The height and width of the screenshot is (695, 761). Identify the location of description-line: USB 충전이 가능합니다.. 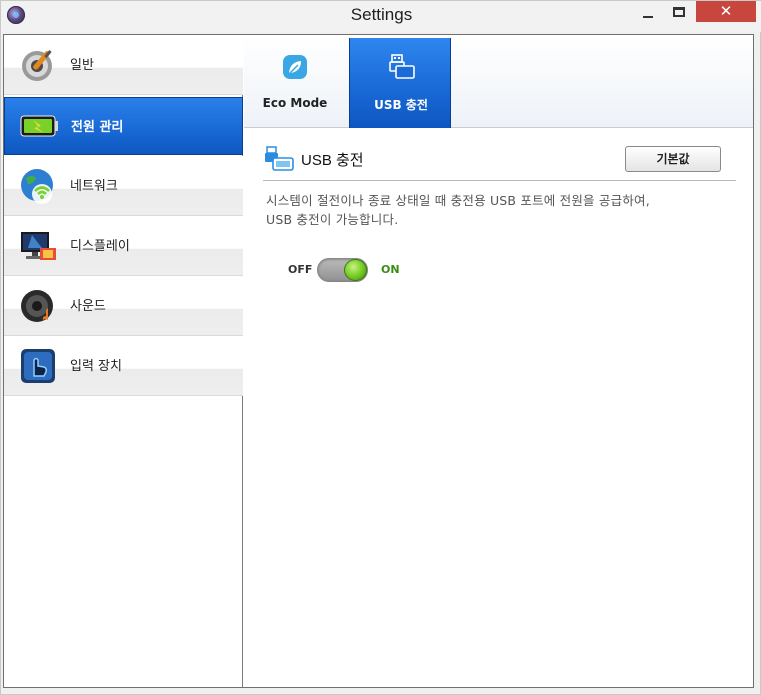
(332, 219).